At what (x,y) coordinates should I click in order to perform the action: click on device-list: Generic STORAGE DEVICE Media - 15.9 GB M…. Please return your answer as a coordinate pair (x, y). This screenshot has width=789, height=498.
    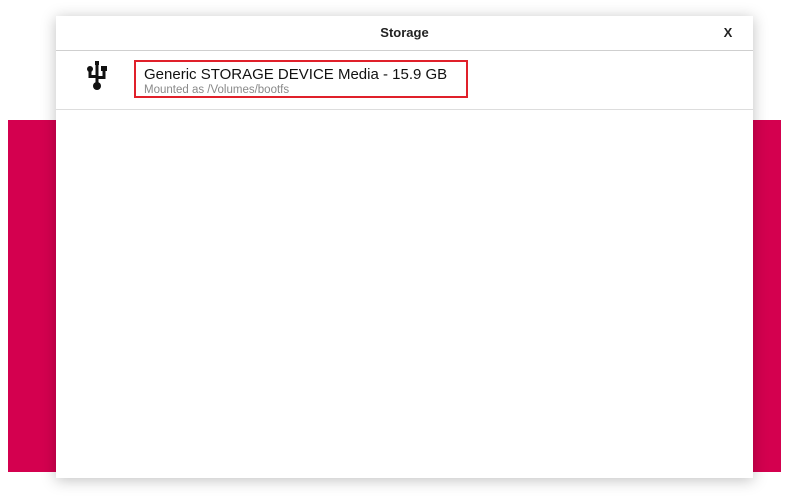
    Looking at the image, I should click on (404, 80).